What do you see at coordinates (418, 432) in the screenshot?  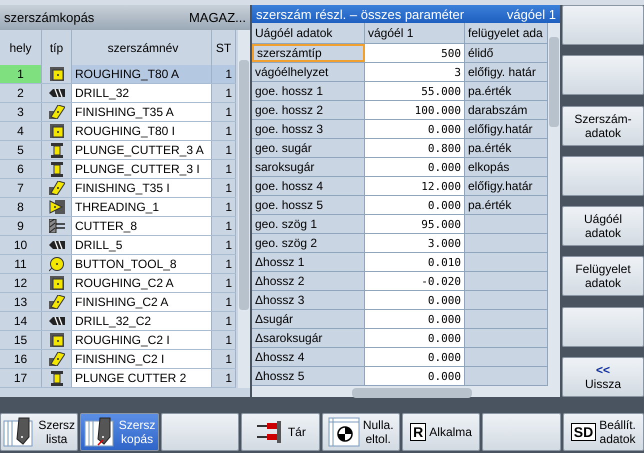 I see `letter-icon: R` at bounding box center [418, 432].